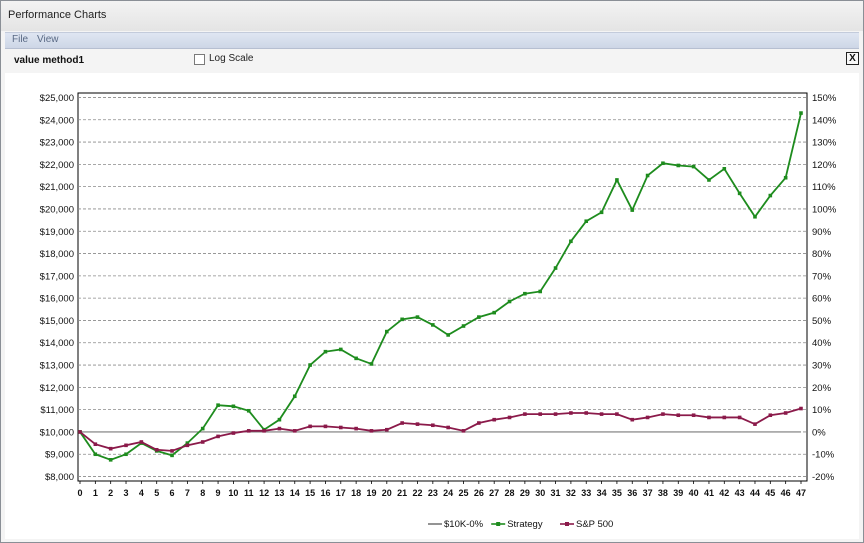  I want to click on x-tick-label: 24, so click(448, 493).